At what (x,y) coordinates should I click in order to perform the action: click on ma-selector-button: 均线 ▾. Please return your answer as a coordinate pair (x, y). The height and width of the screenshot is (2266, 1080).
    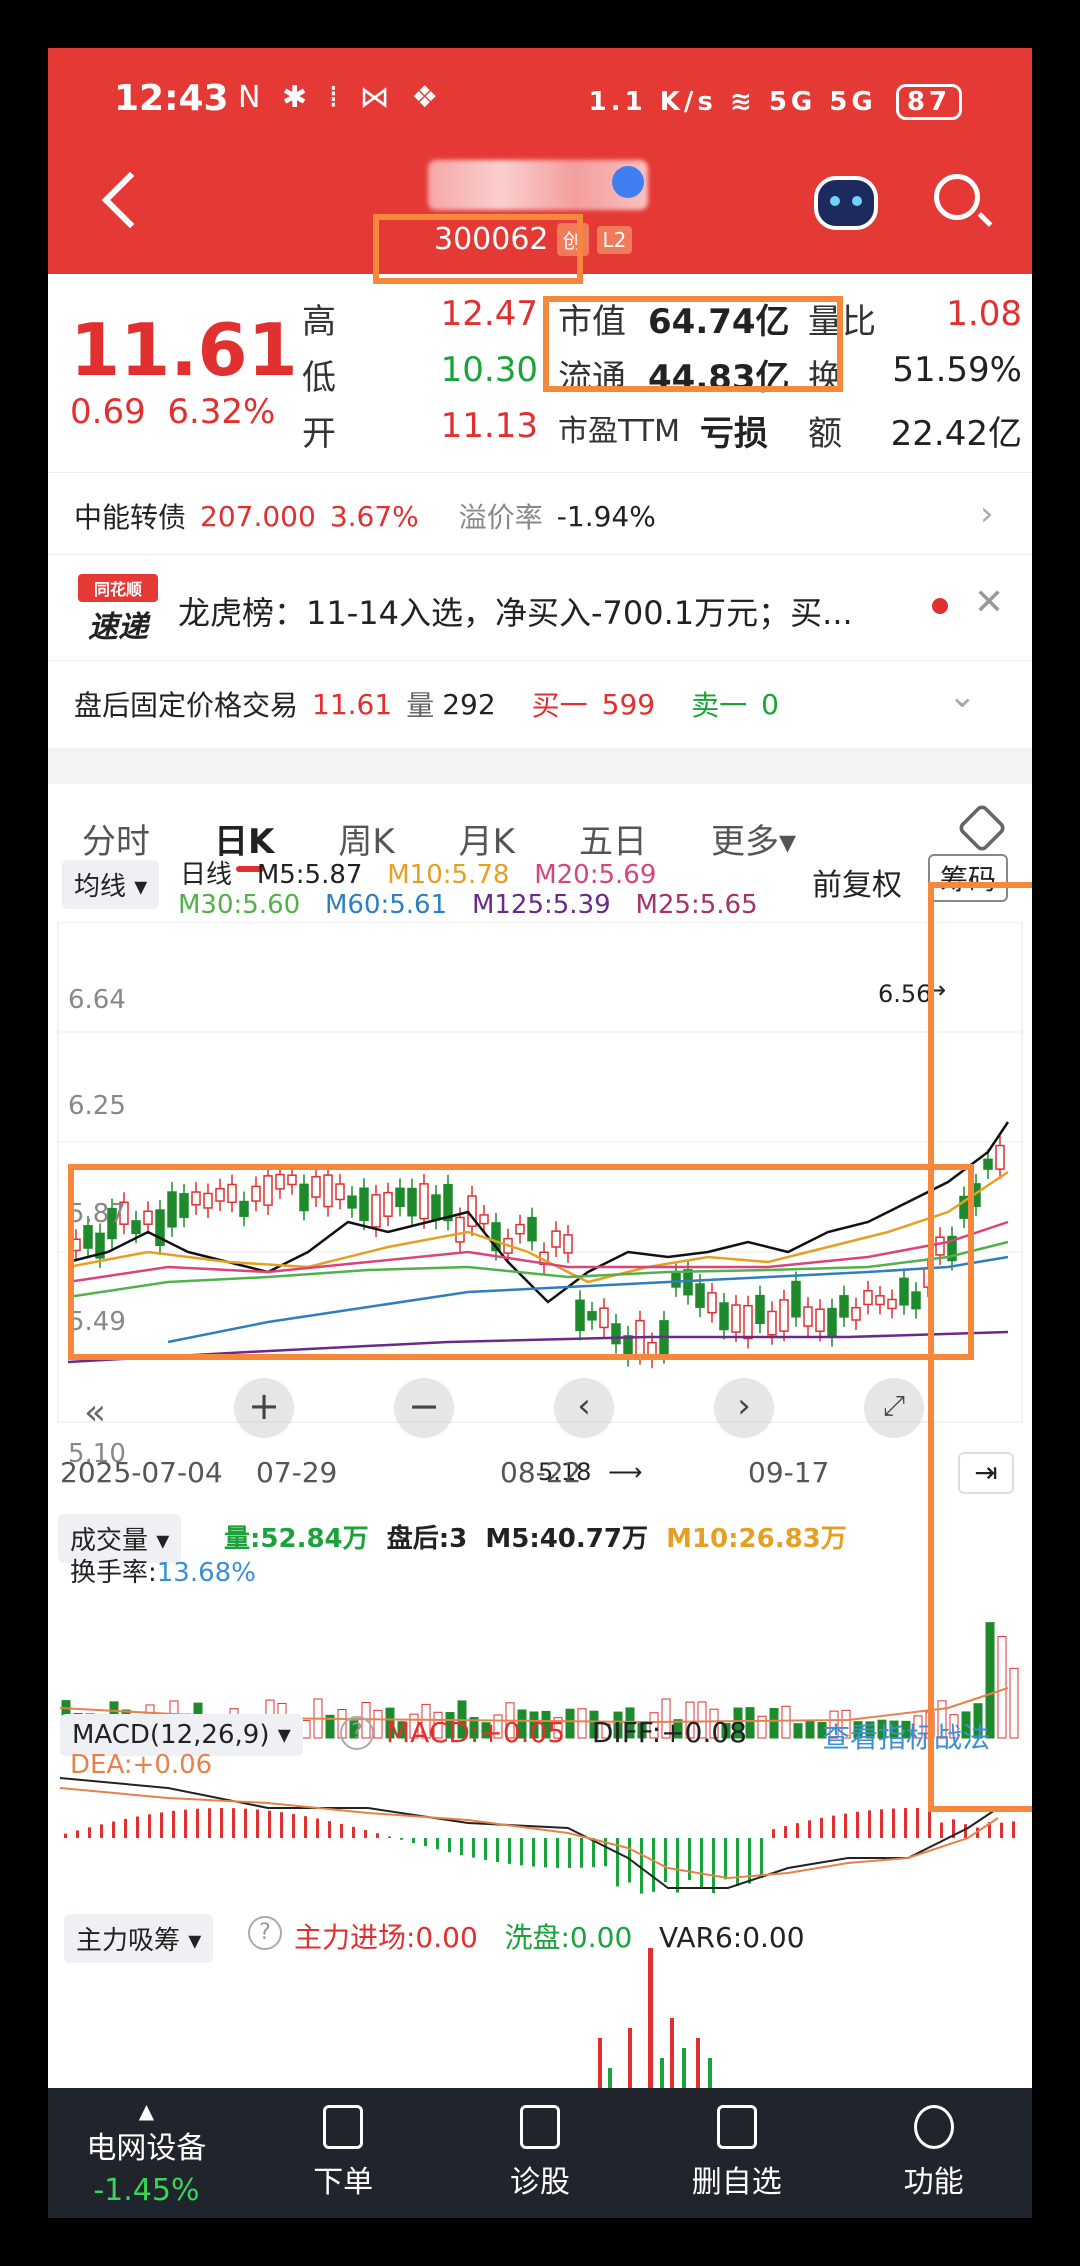
    Looking at the image, I should click on (111, 884).